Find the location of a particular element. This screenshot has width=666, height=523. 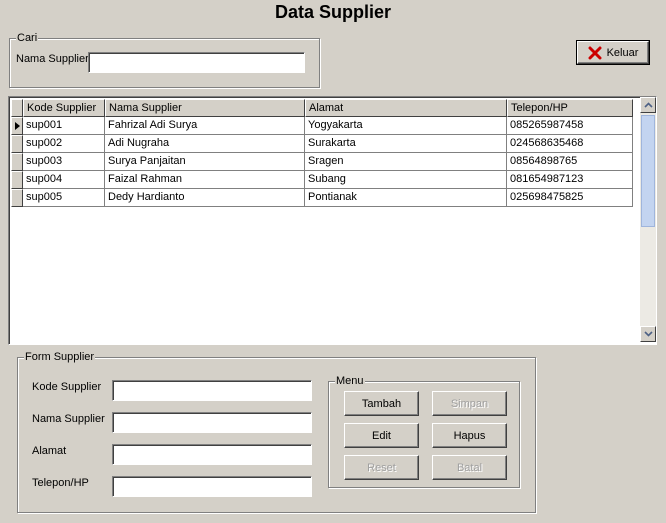

scroll-up-button is located at coordinates (648, 105).